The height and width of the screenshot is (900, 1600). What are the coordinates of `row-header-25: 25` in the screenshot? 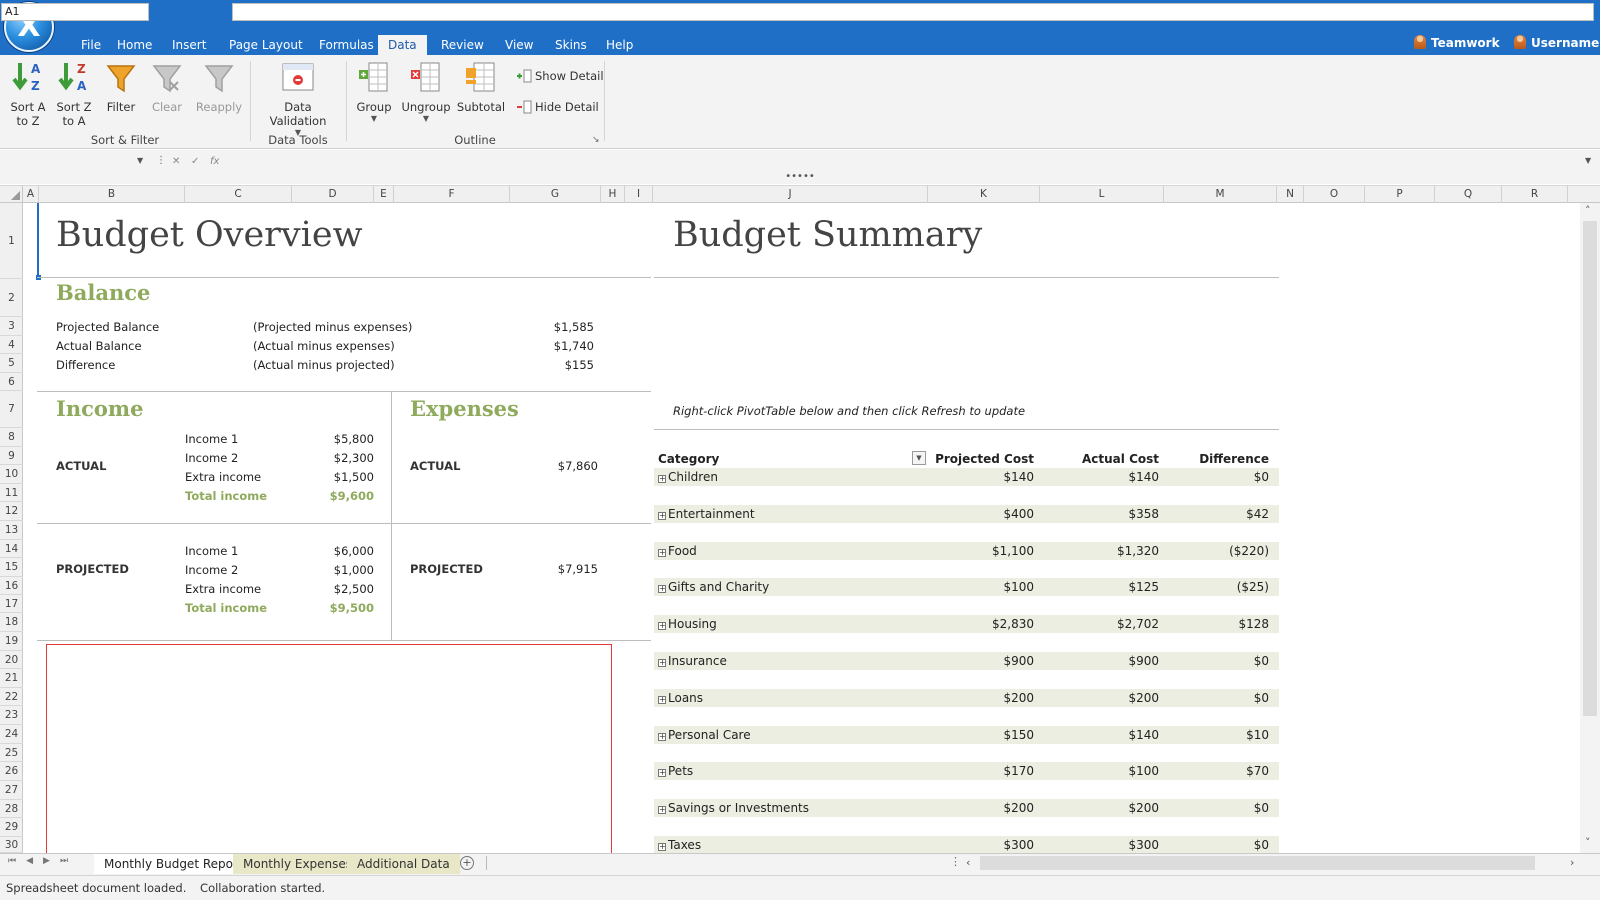 It's located at (11, 753).